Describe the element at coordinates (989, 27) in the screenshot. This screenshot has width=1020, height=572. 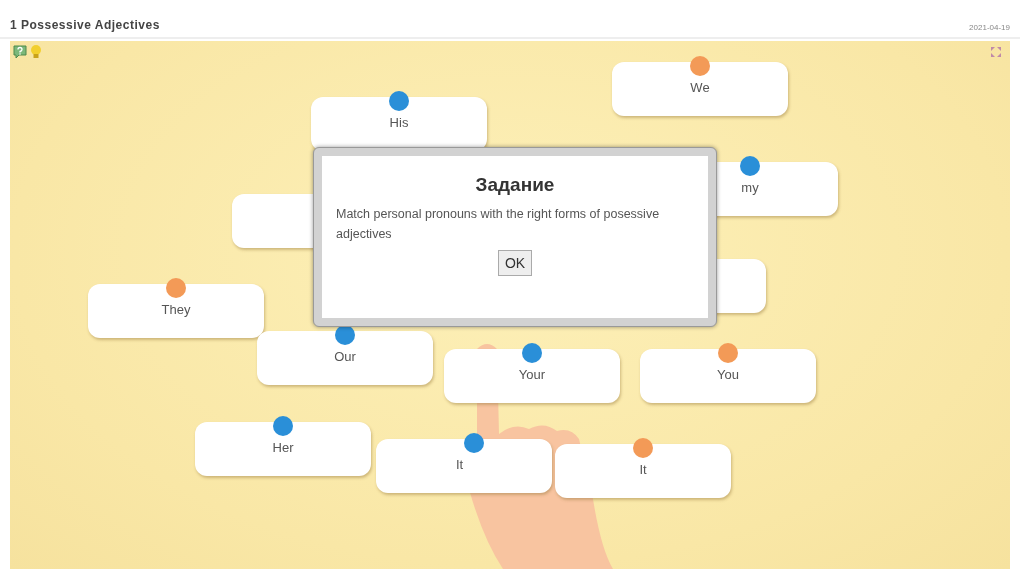
I see `date-label: 2021-04-19` at that location.